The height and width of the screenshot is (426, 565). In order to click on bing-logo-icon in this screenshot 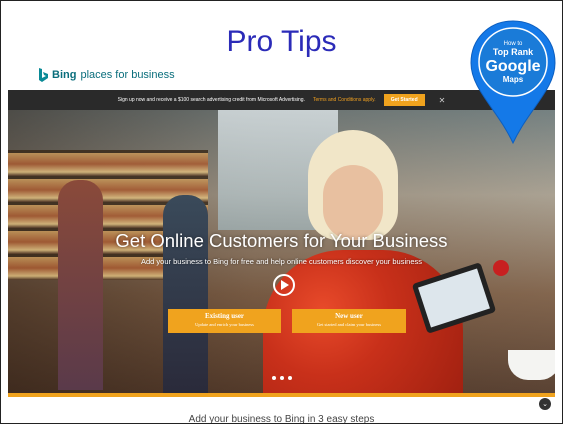, I will do `click(43, 75)`.